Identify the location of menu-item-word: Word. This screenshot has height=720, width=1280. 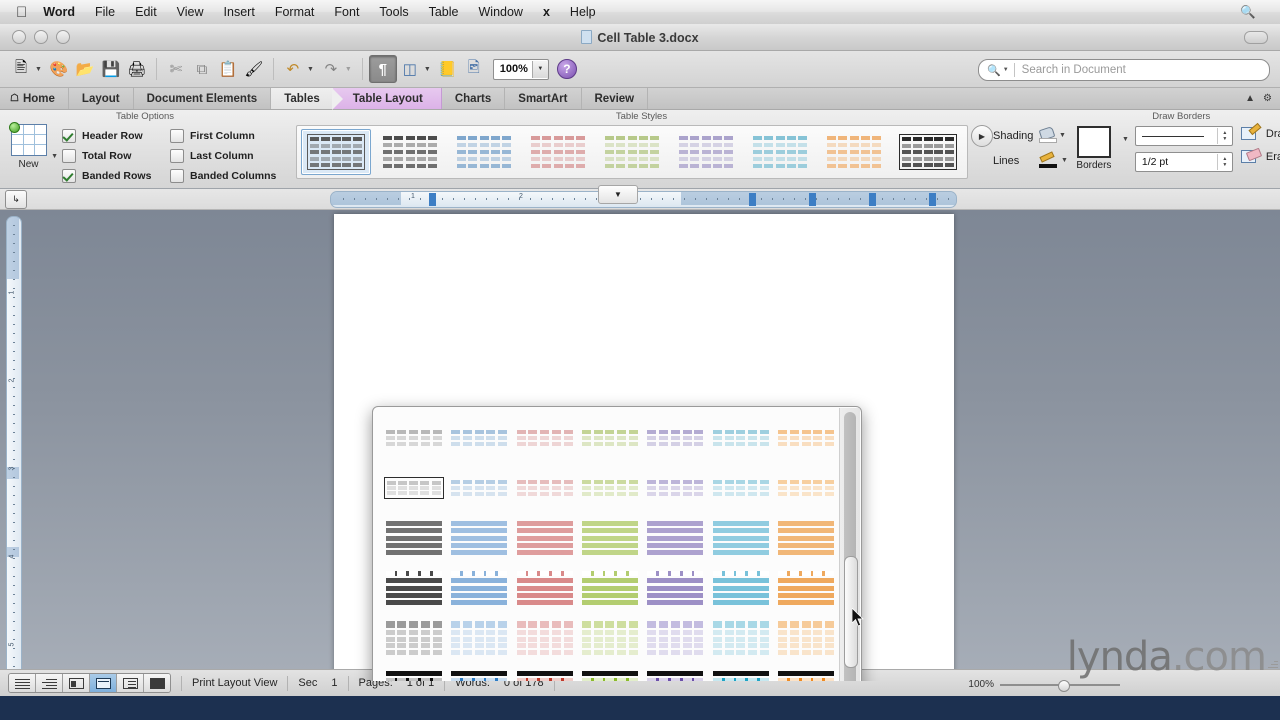
(59, 12).